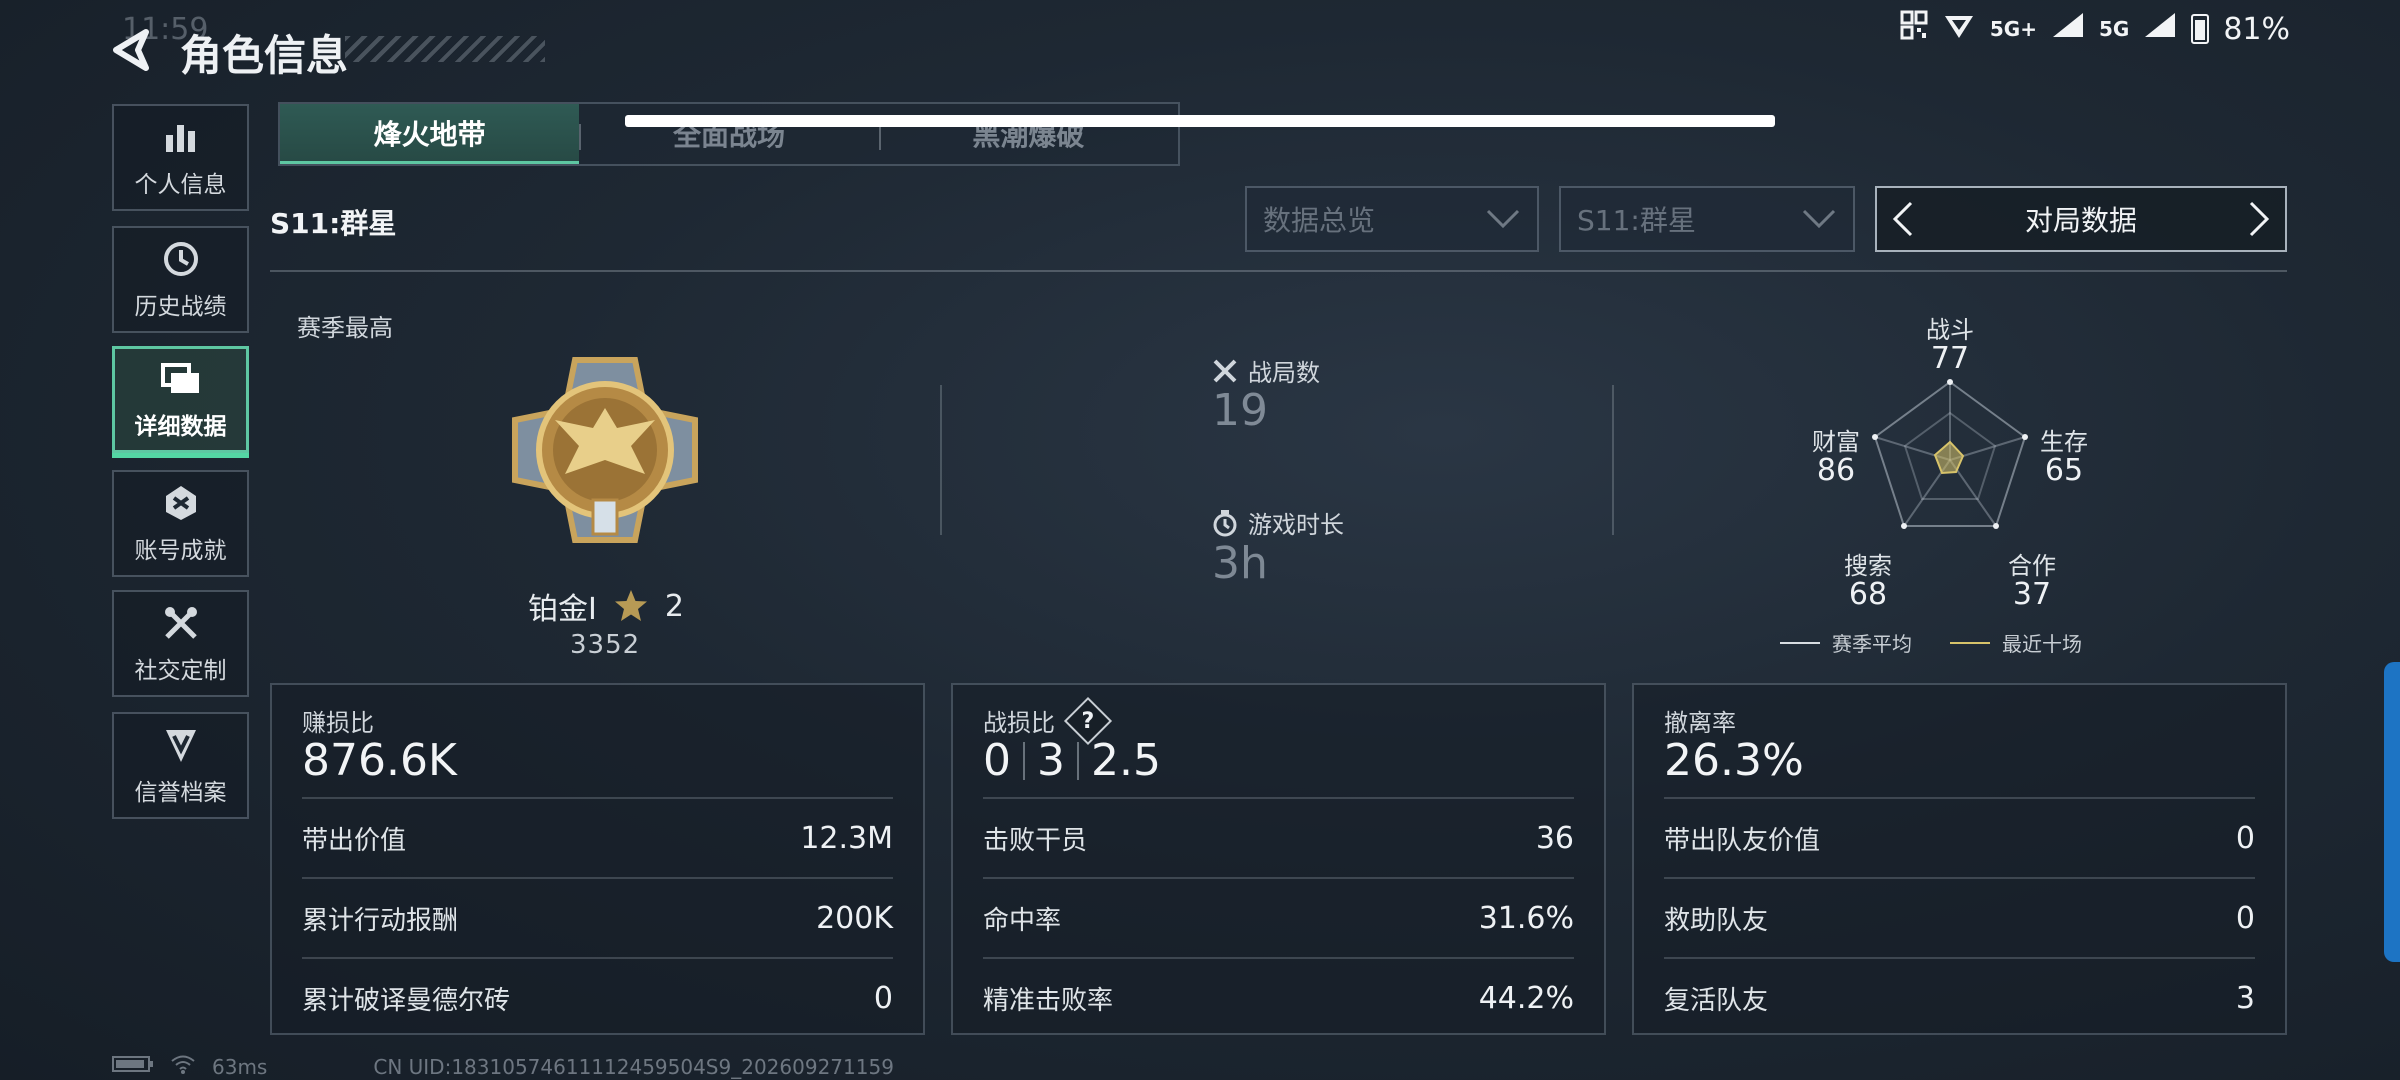 This screenshot has width=2400, height=1080. What do you see at coordinates (264, 55) in the screenshot?
I see `page-title: 角色信息` at bounding box center [264, 55].